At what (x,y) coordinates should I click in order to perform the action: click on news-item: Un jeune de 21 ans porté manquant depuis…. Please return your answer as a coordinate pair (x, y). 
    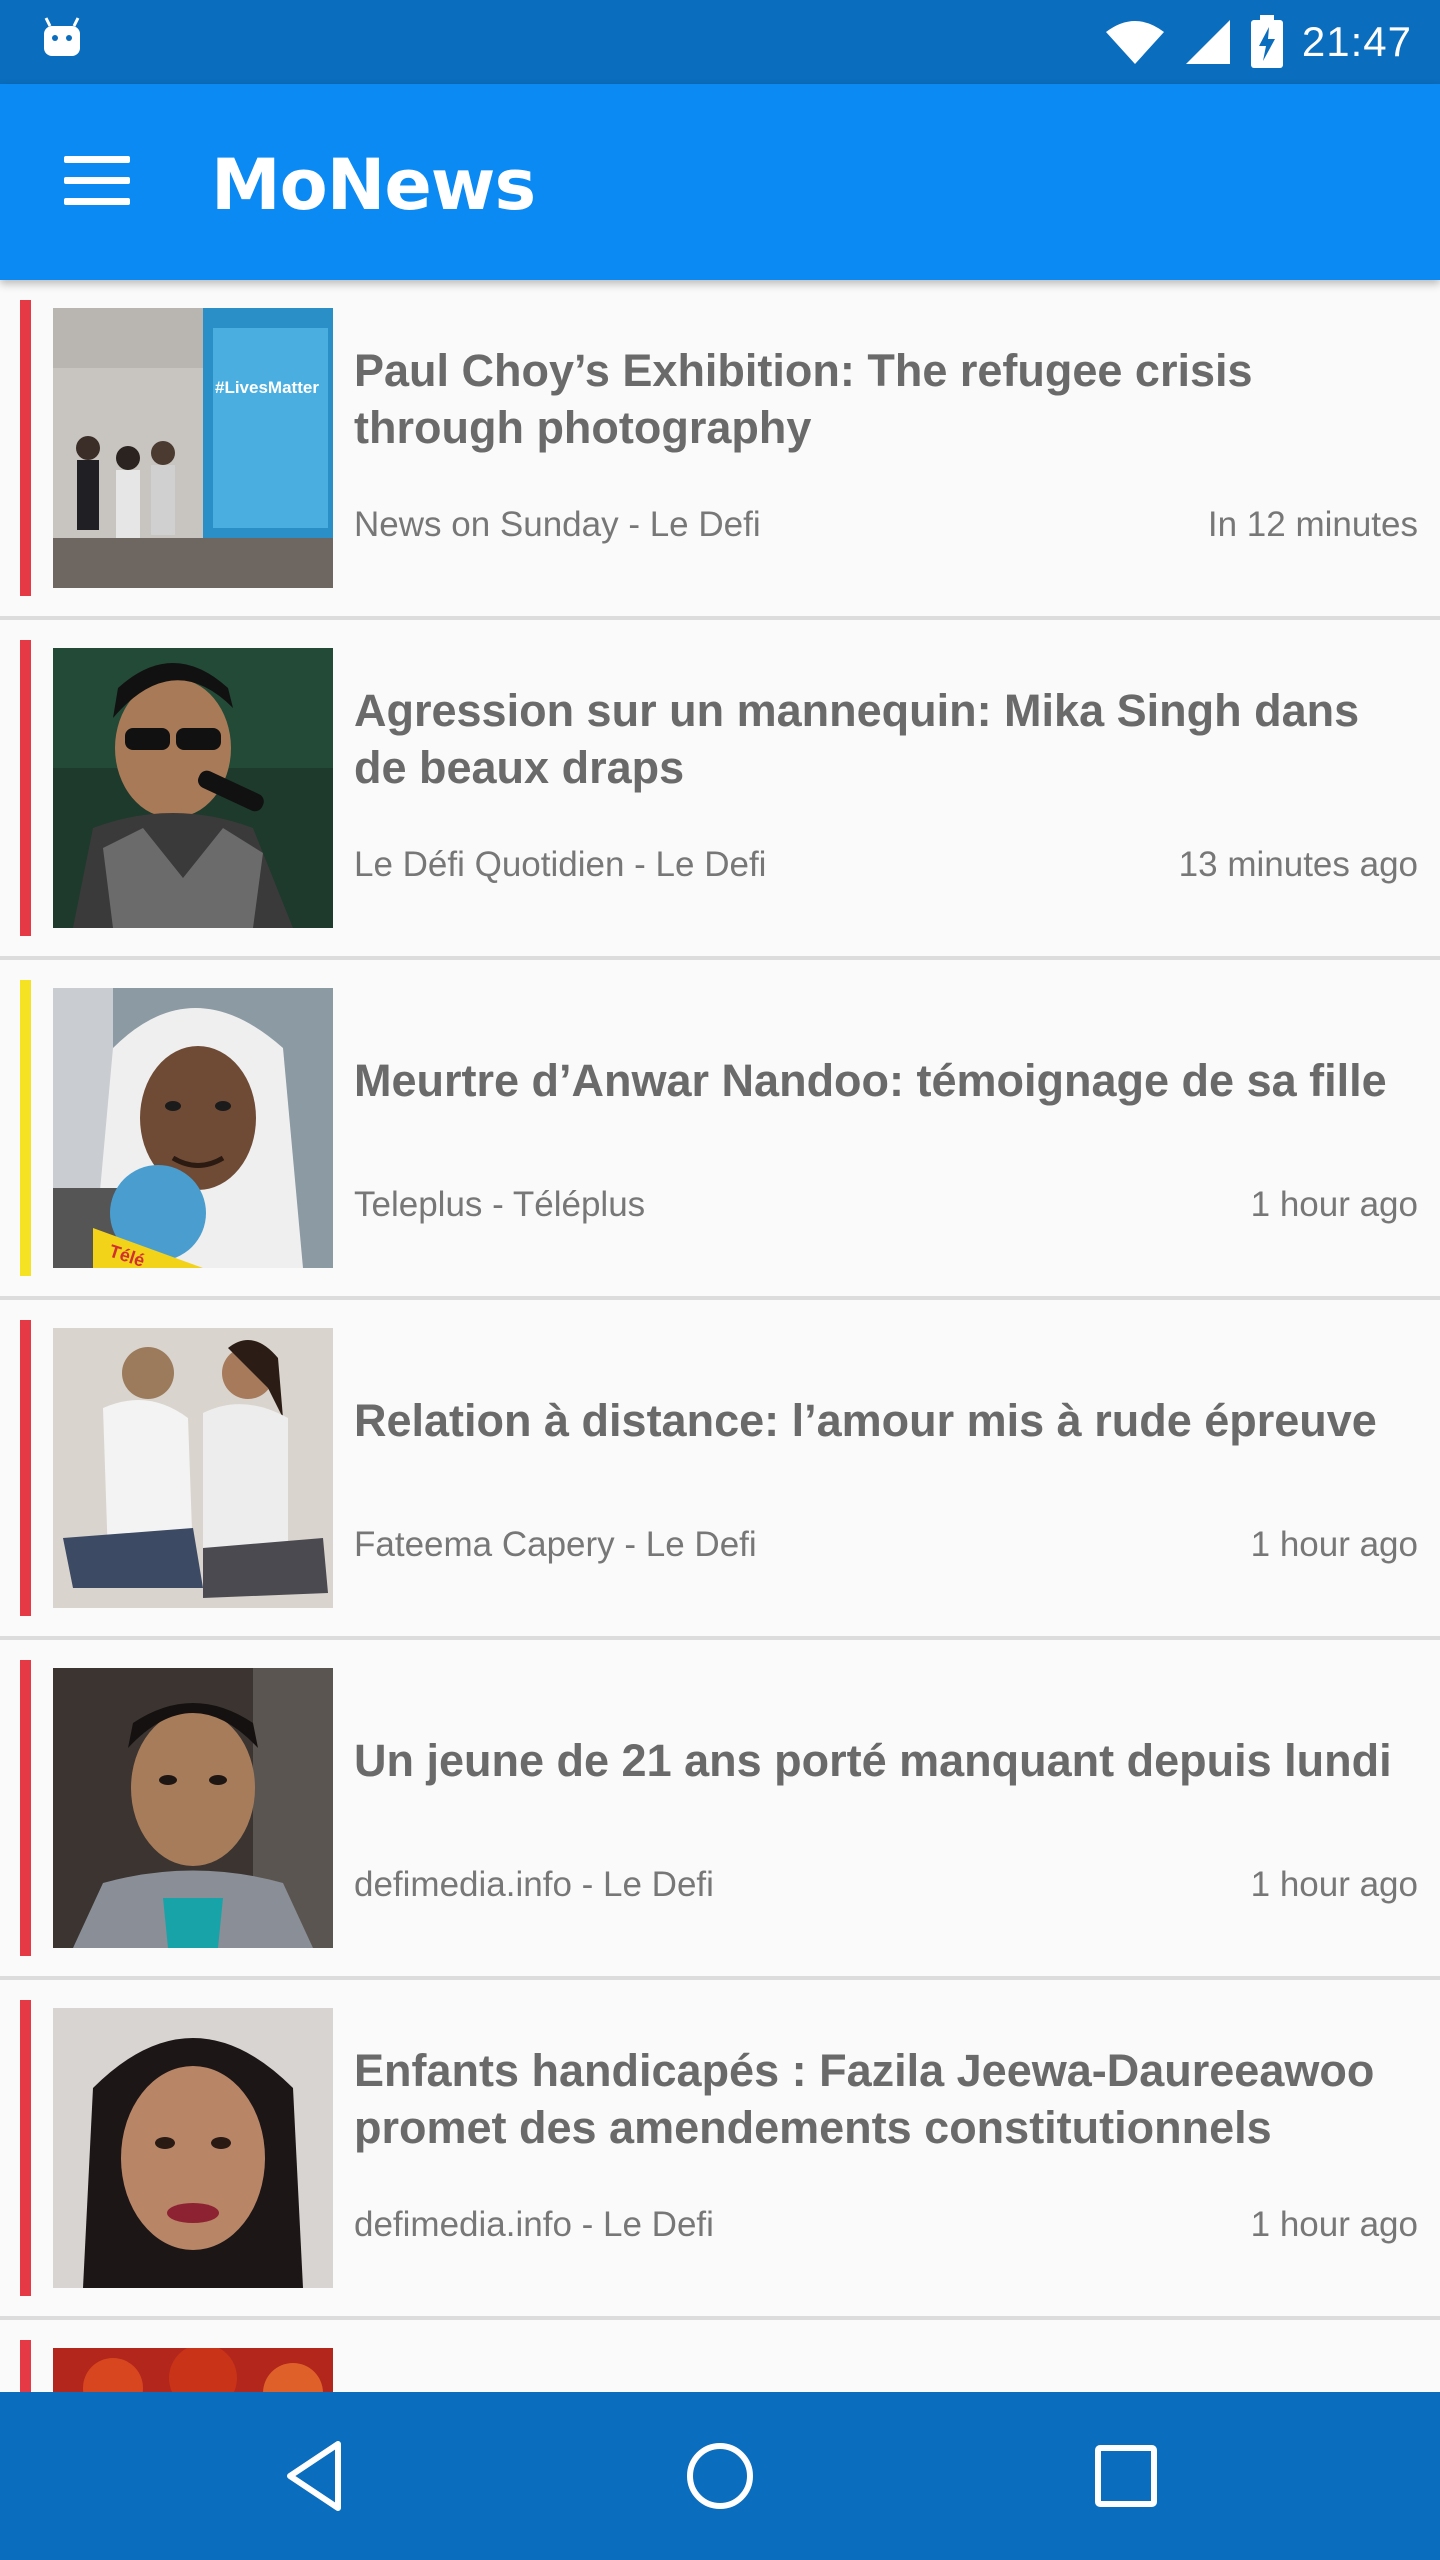
    Looking at the image, I should click on (720, 1810).